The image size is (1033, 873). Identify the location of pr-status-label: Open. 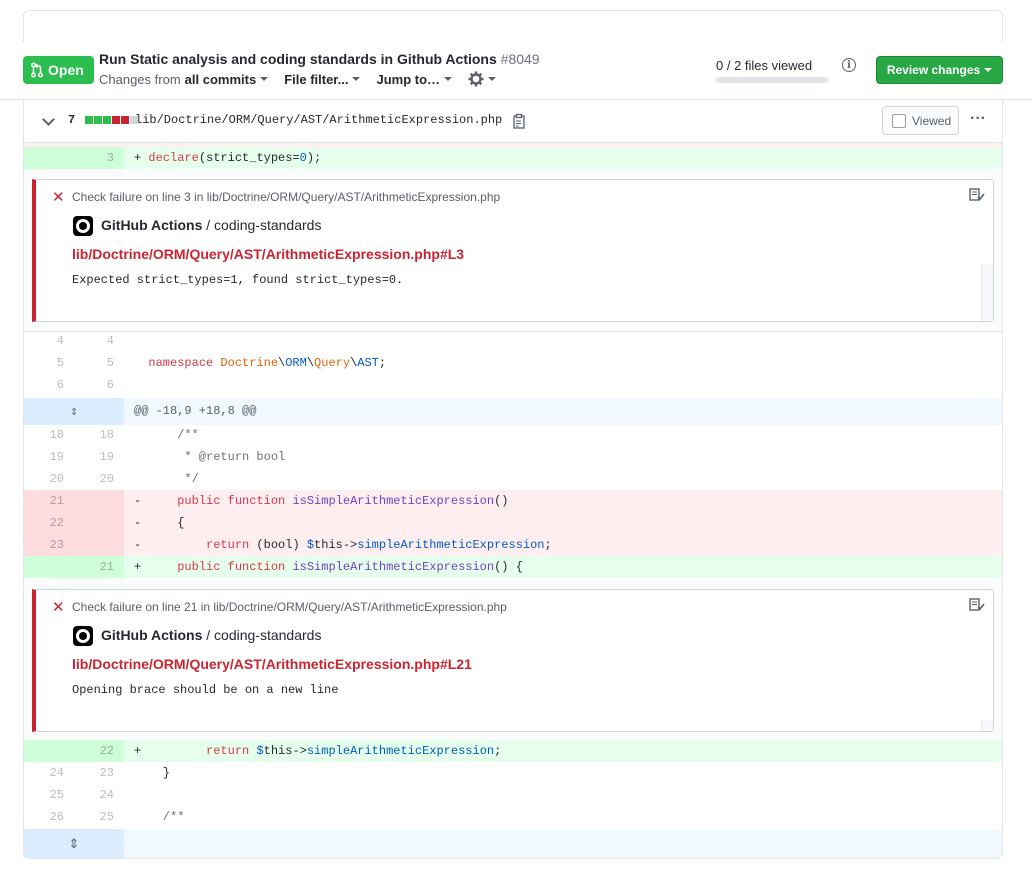
(66, 70).